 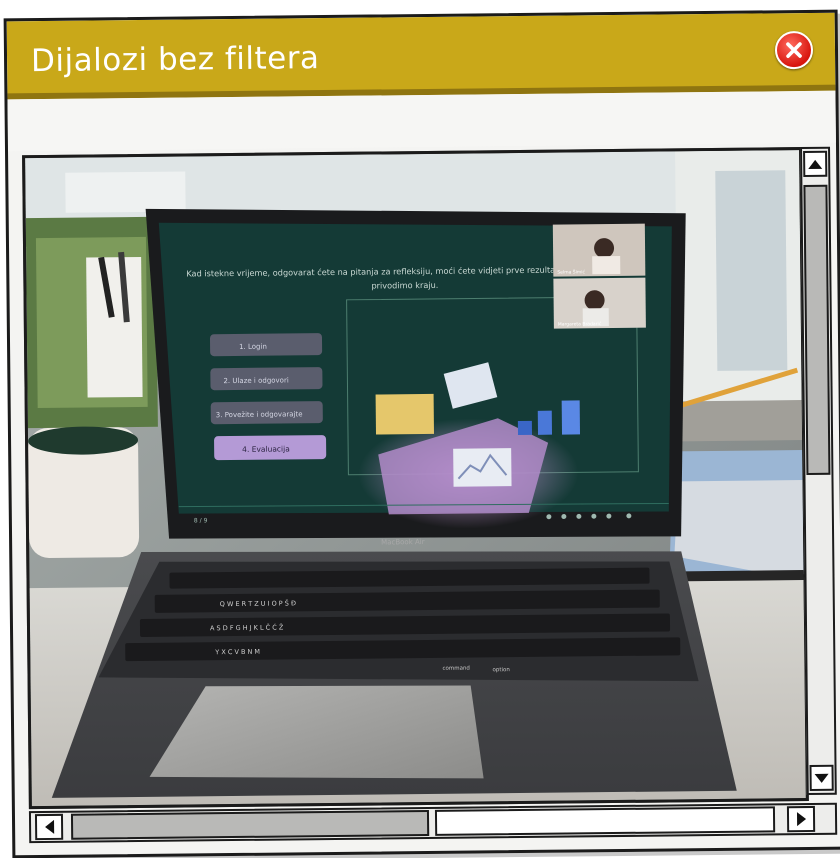 I want to click on scroll-up-button, so click(x=815, y=164).